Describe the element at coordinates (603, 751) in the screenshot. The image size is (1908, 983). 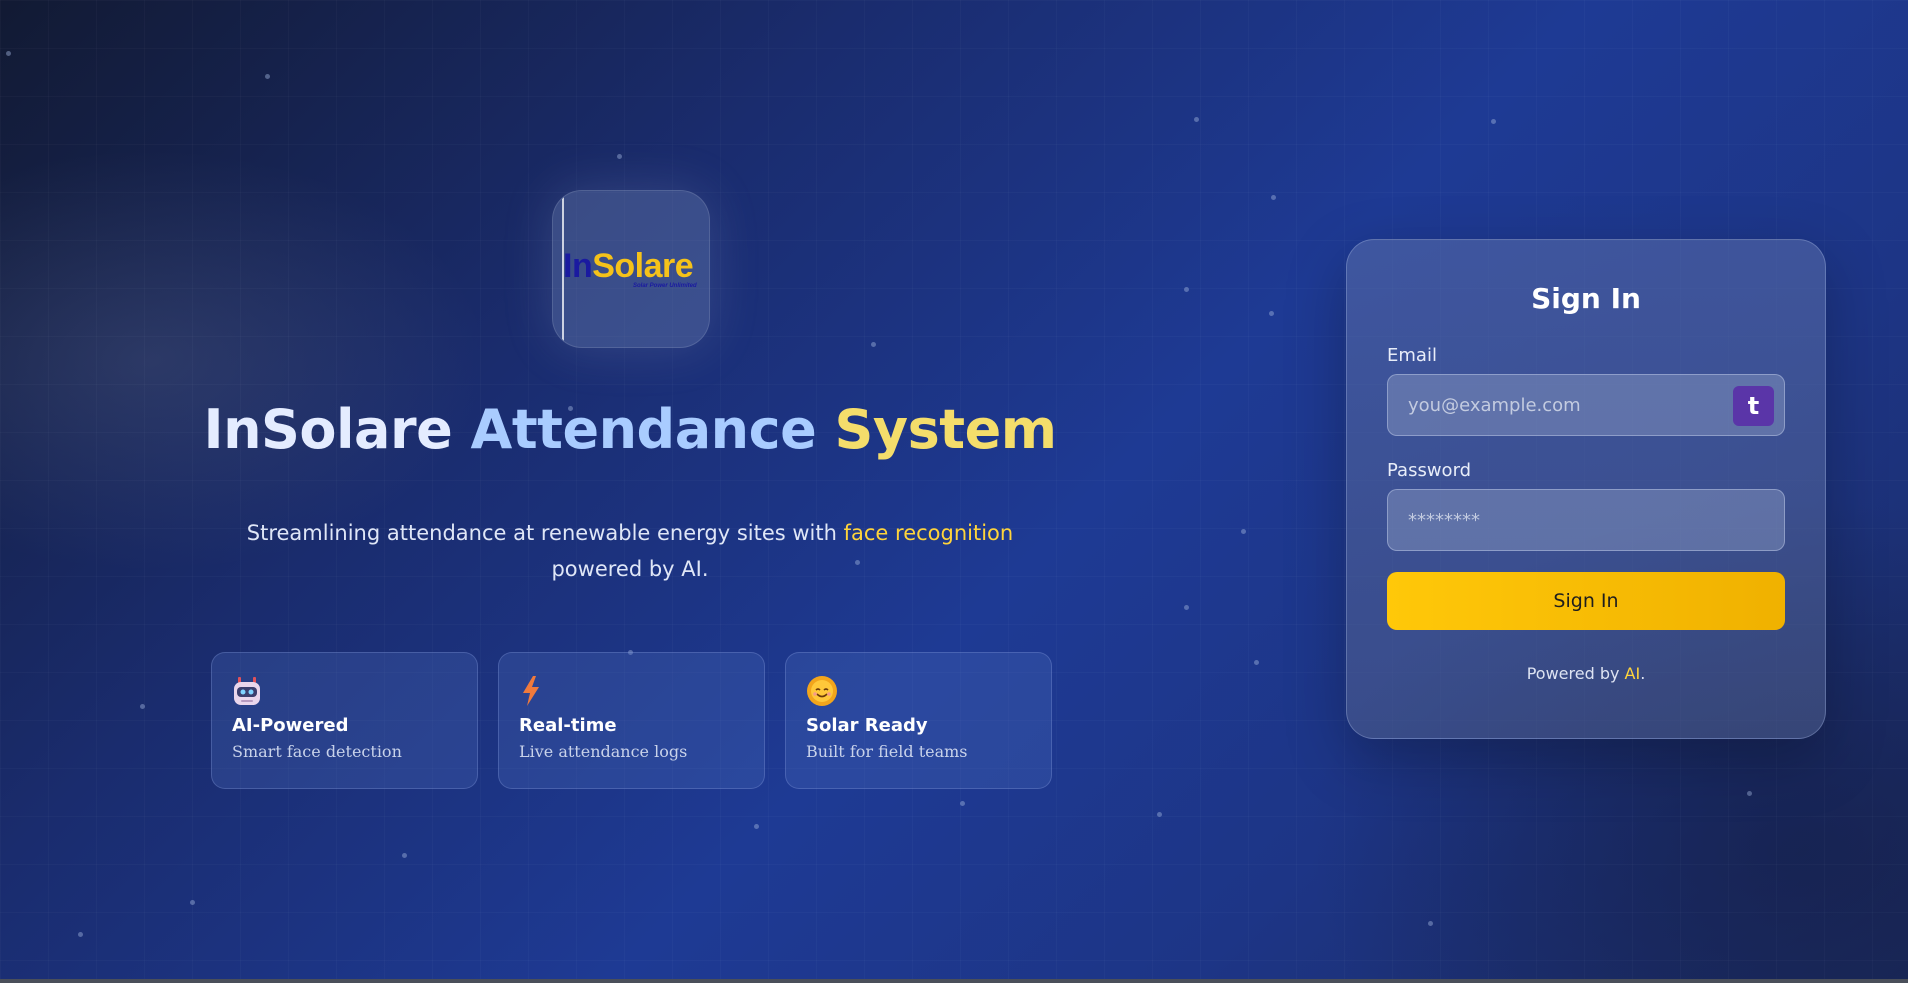
I see `feature-description: Live attendance logs` at that location.